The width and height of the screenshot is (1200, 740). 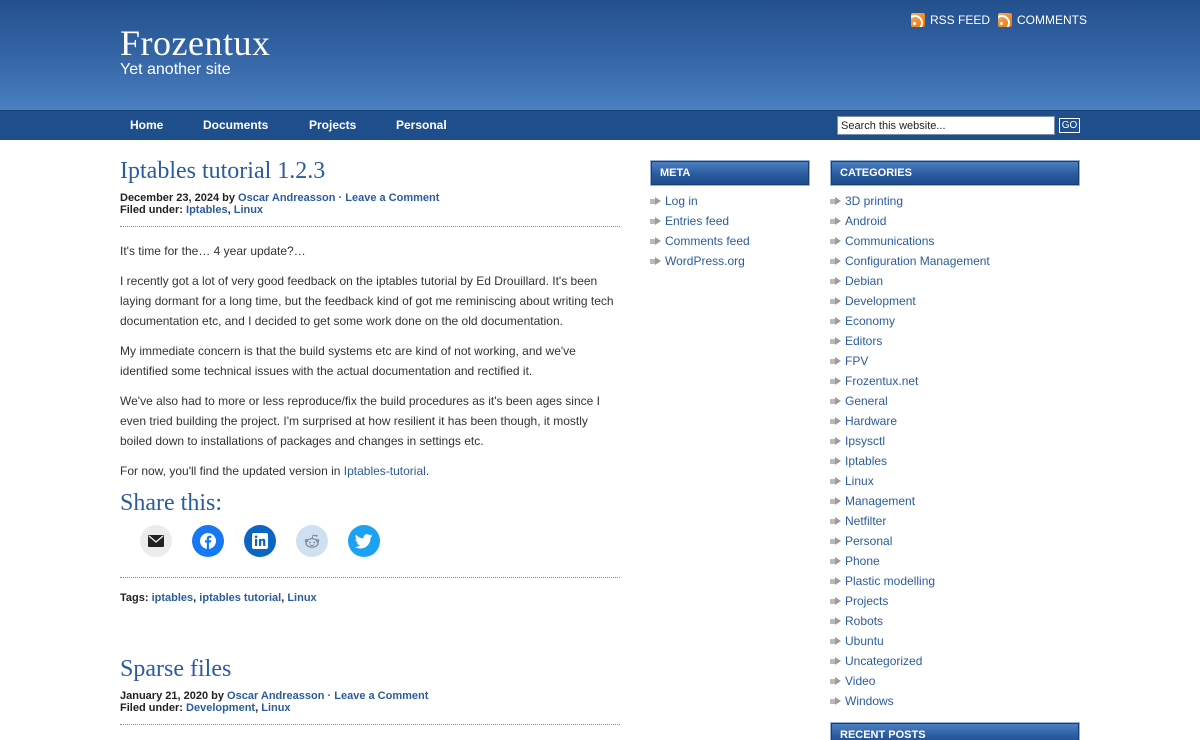 I want to click on search-go-button: GO, so click(x=1069, y=125).